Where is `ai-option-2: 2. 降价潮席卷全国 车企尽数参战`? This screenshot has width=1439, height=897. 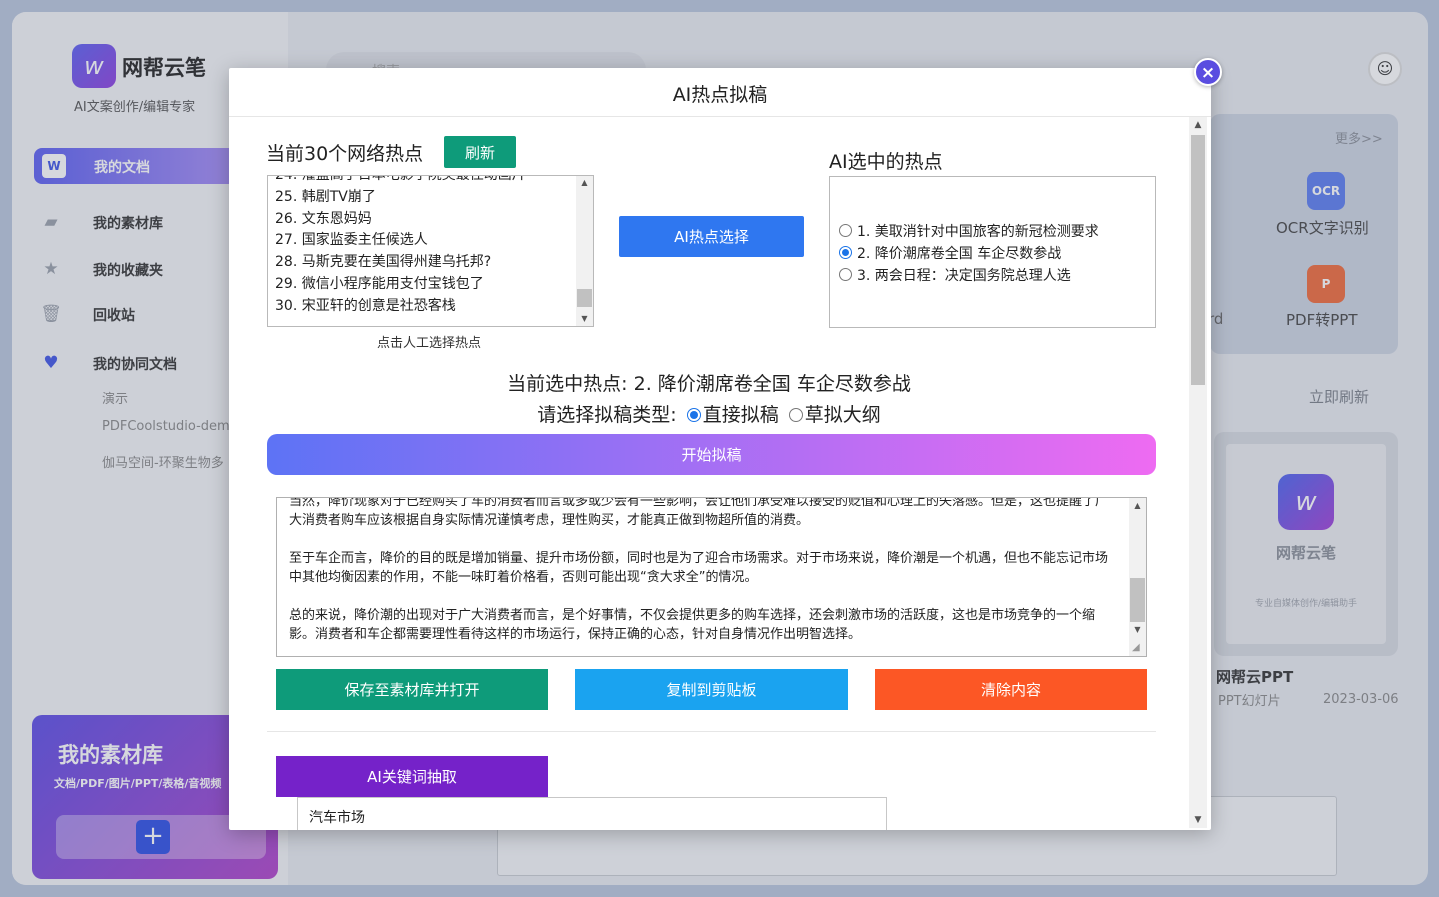 ai-option-2: 2. 降价潮席卷全国 车企尽数参战 is located at coordinates (950, 253).